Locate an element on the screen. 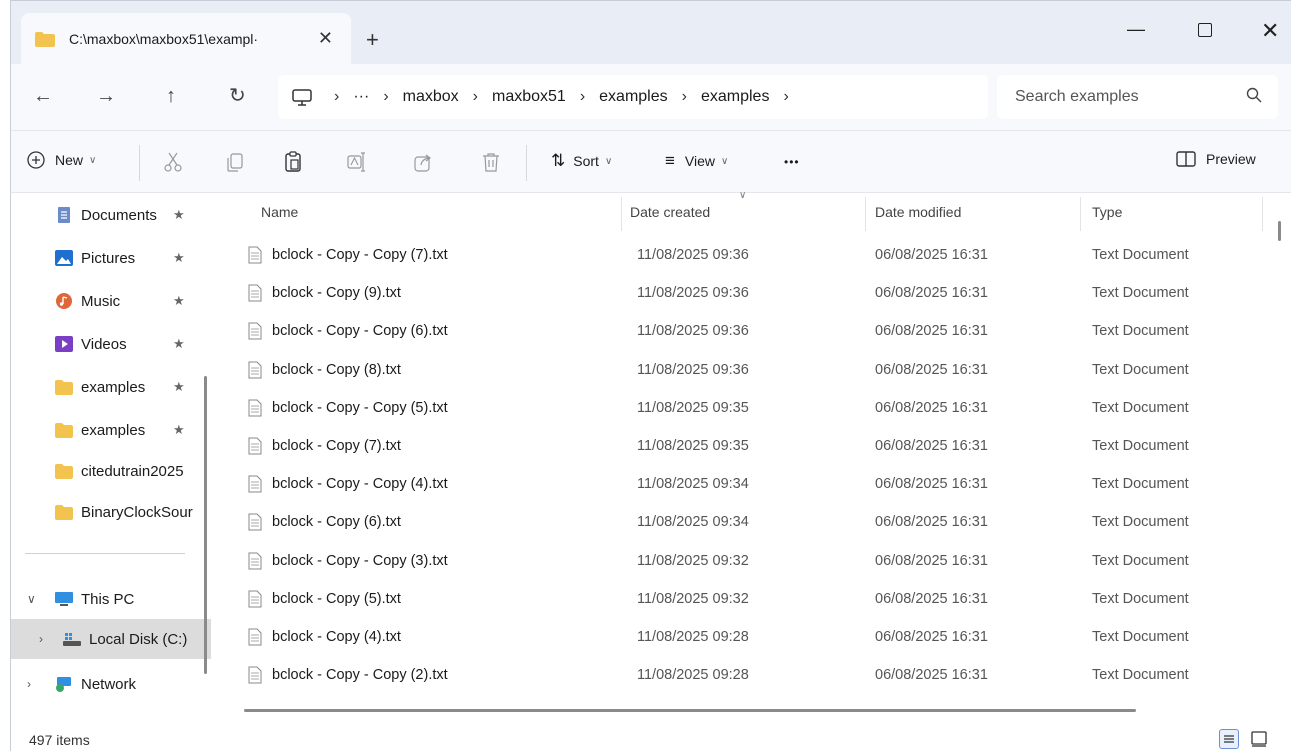 This screenshot has width=1291, height=751. sort-button: ⇅ Sort ∨ is located at coordinates (581, 161).